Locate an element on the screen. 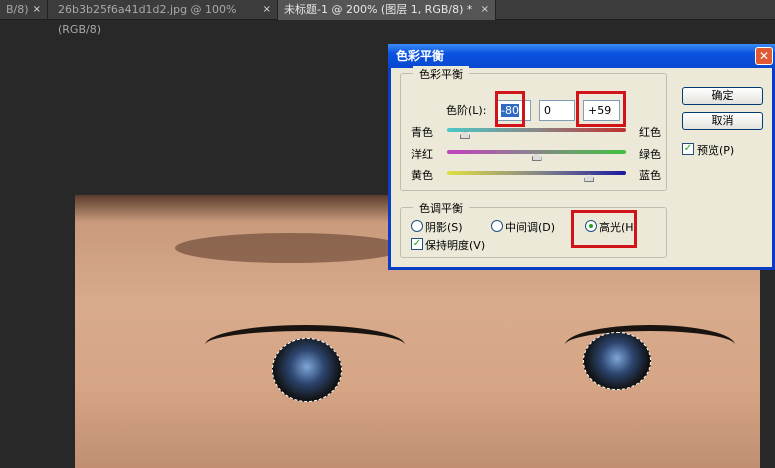 The width and height of the screenshot is (775, 468). tab-doc-1: B/8) × is located at coordinates (24, 10).